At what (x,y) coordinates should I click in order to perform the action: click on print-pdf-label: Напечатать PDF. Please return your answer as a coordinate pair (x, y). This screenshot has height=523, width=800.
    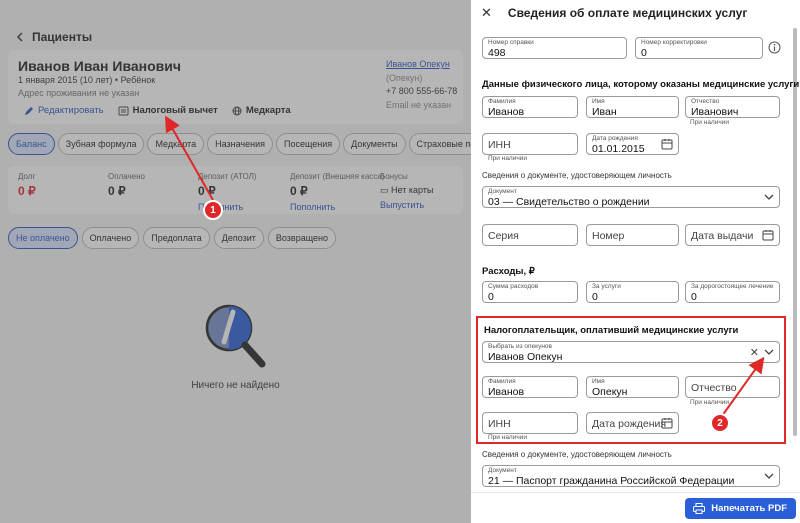
    Looking at the image, I should click on (749, 508).